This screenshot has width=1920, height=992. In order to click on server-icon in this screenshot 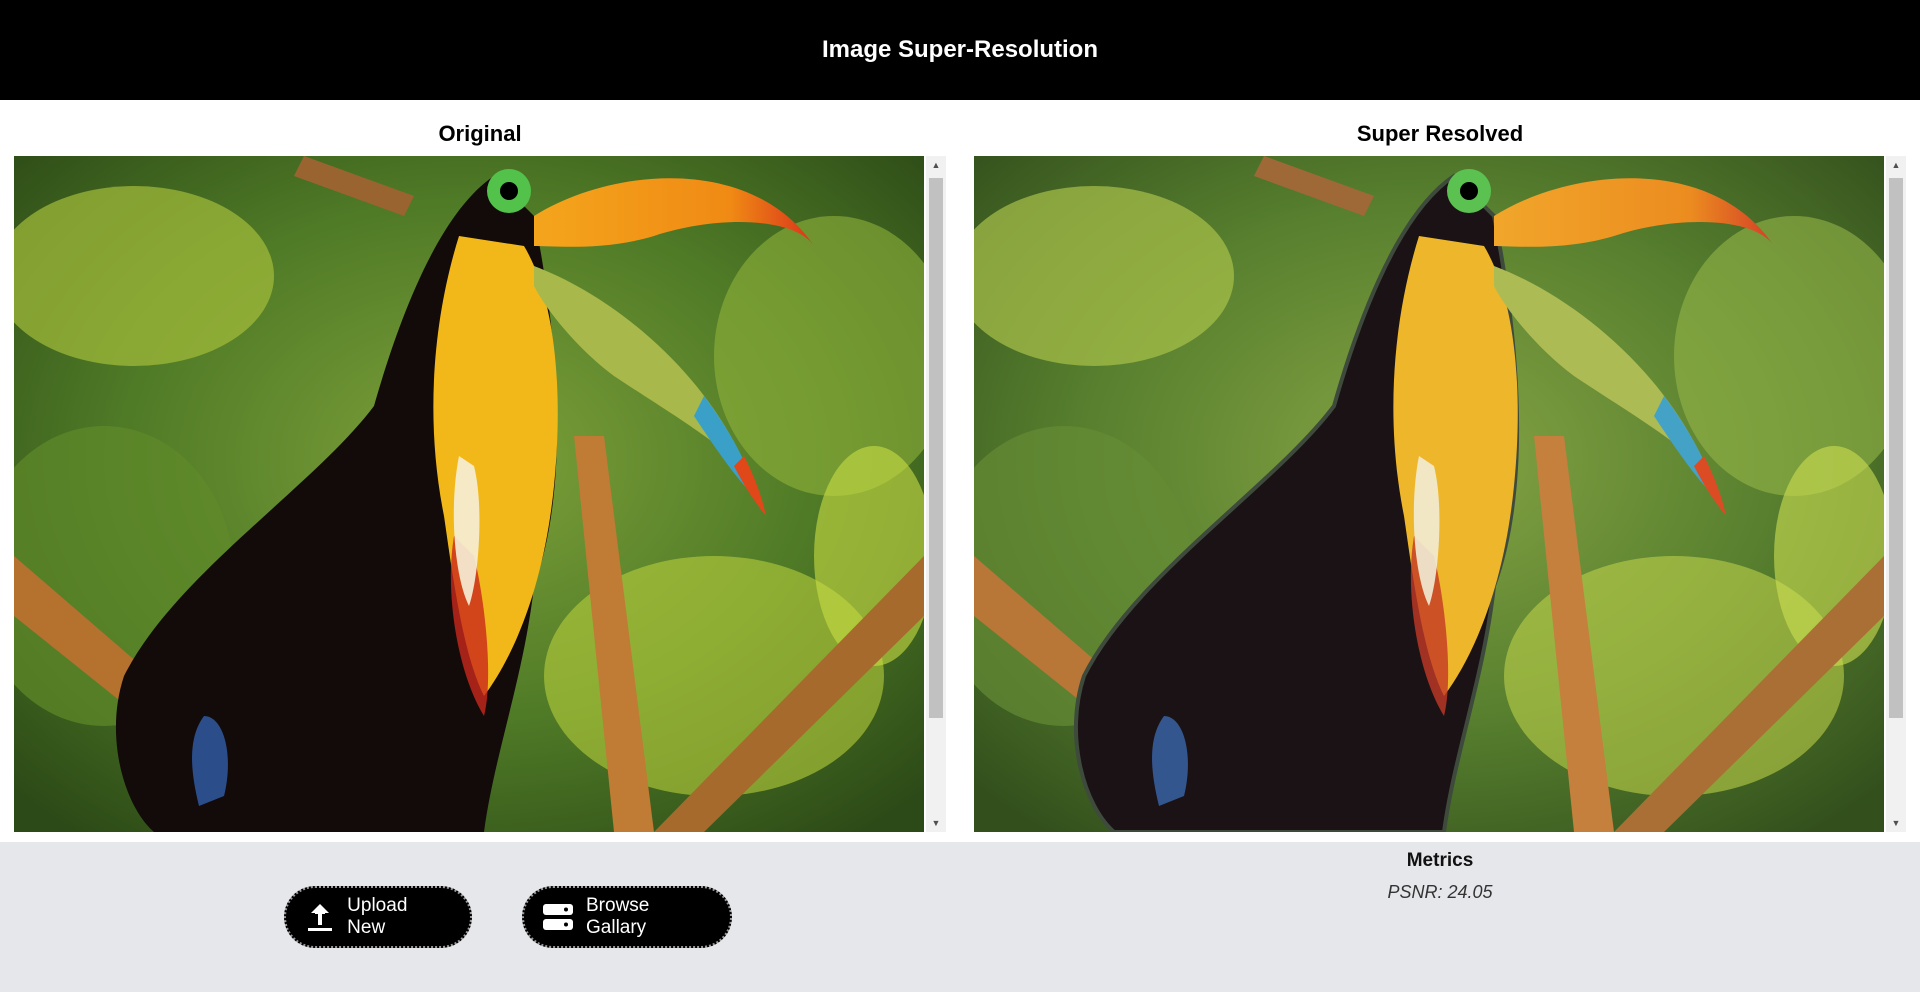, I will do `click(558, 917)`.